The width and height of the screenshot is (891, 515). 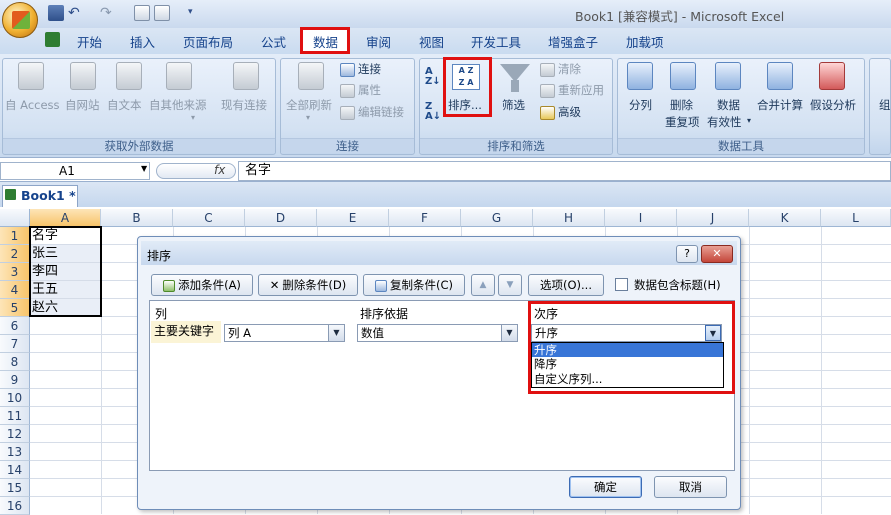 What do you see at coordinates (273, 41) in the screenshot?
I see `tab-formulas: 公式` at bounding box center [273, 41].